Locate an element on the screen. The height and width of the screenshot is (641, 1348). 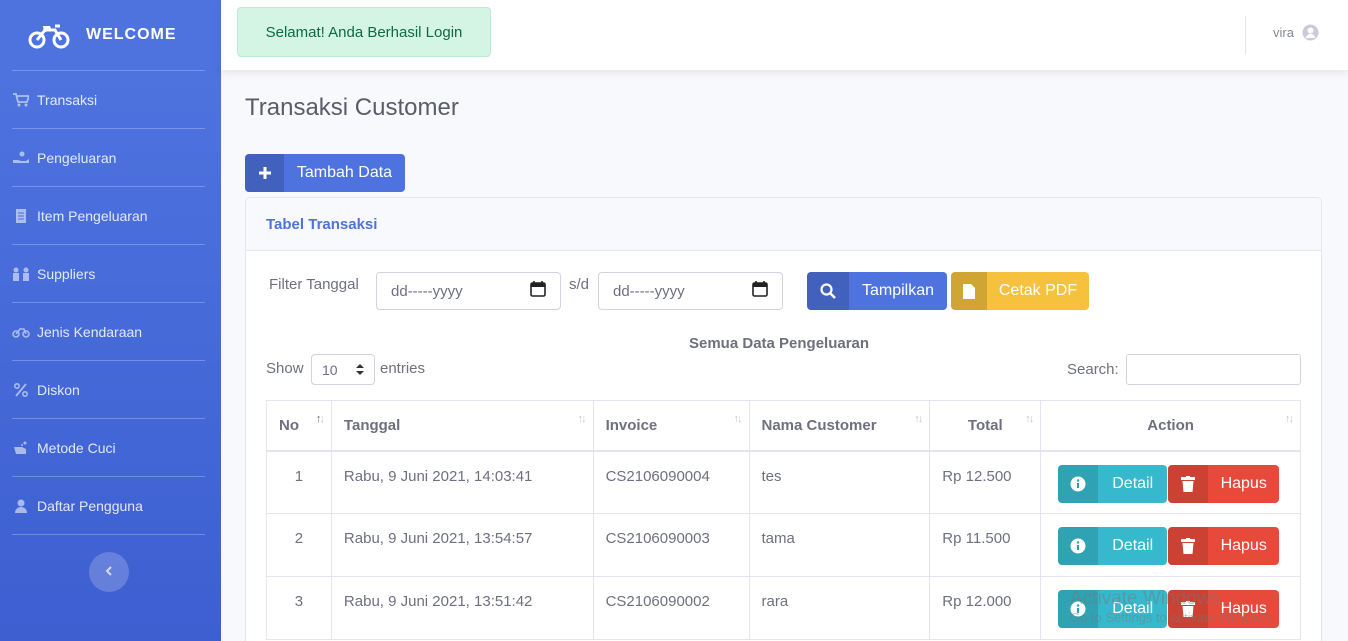
date-range-separator: s/d is located at coordinates (579, 284).